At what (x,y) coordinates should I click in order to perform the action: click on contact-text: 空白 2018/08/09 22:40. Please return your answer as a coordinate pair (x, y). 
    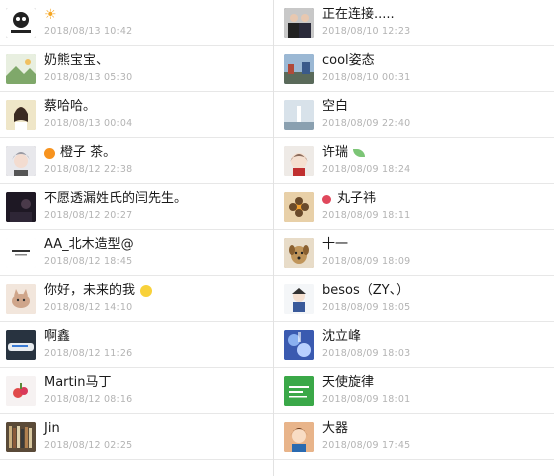
    Looking at the image, I should click on (366, 114).